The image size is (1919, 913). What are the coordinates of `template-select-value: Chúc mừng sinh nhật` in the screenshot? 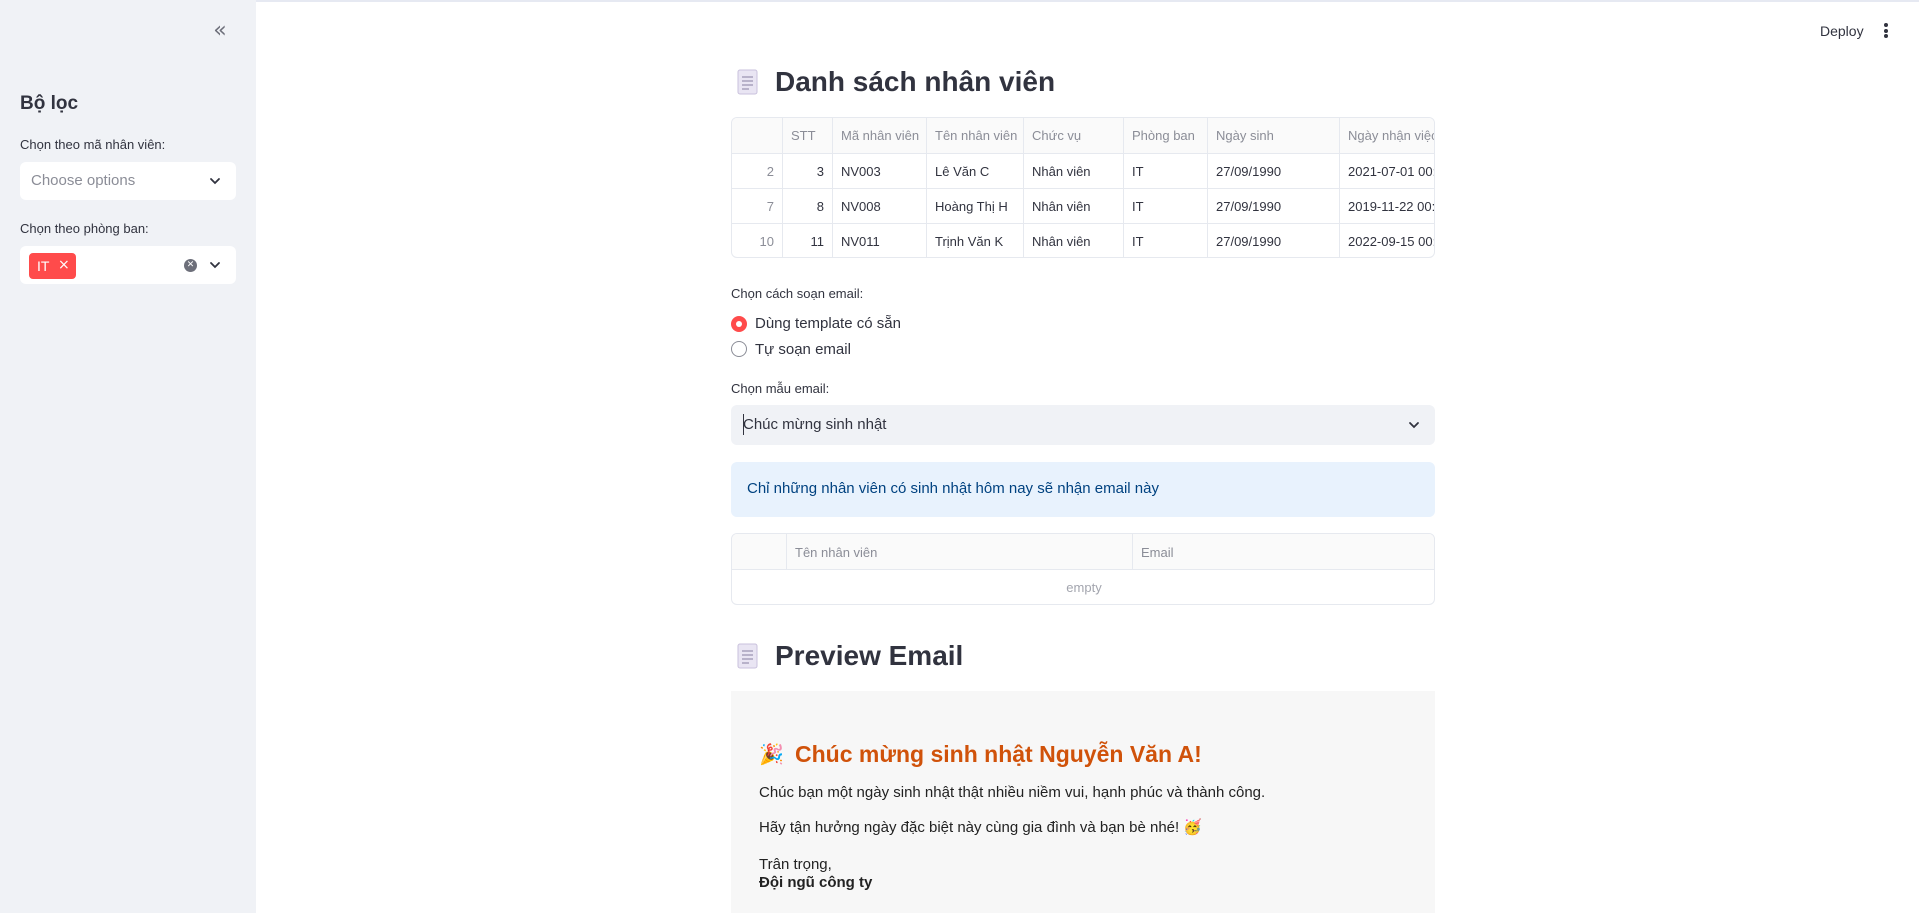 It's located at (815, 424).